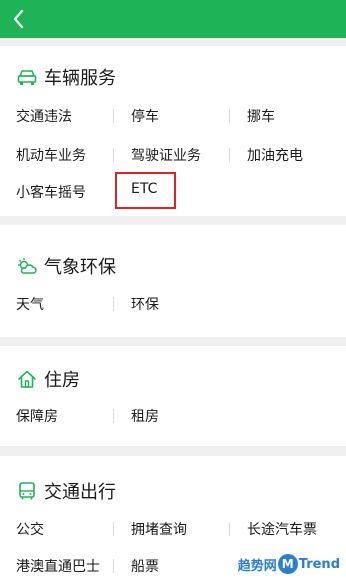 The height and width of the screenshot is (578, 346). I want to click on section-title-text: 交通出行, so click(80, 492).